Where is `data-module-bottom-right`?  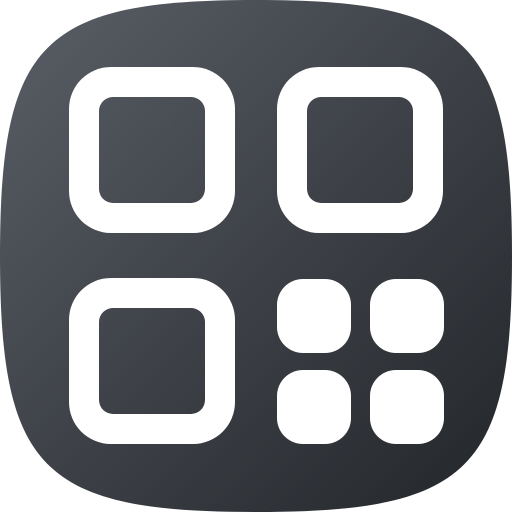
data-module-bottom-right is located at coordinates (407, 407).